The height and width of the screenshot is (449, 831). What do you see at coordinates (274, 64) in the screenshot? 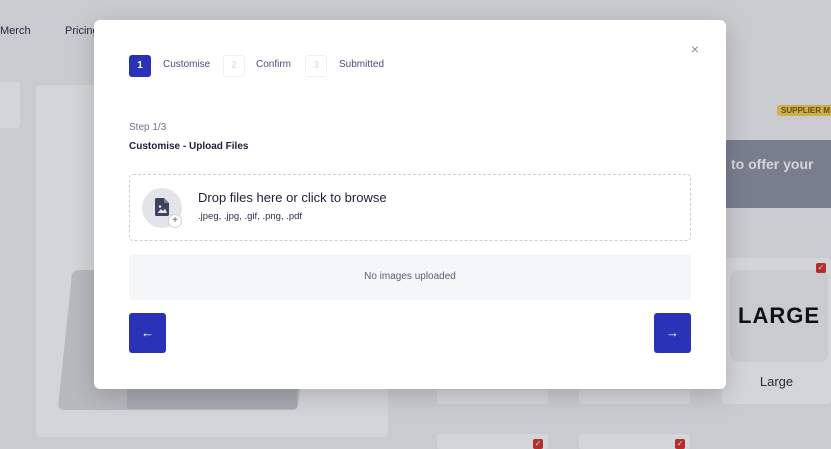
I see `step-2-label: Confirm` at bounding box center [274, 64].